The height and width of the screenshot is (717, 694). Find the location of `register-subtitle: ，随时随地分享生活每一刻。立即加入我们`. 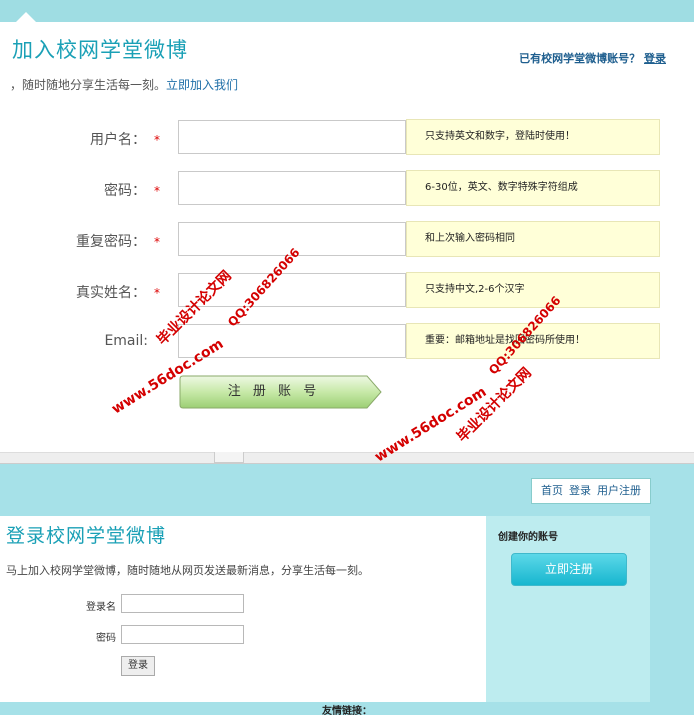

register-subtitle: ，随时随地分享生活每一刻。立即加入我们 is located at coordinates (124, 84).